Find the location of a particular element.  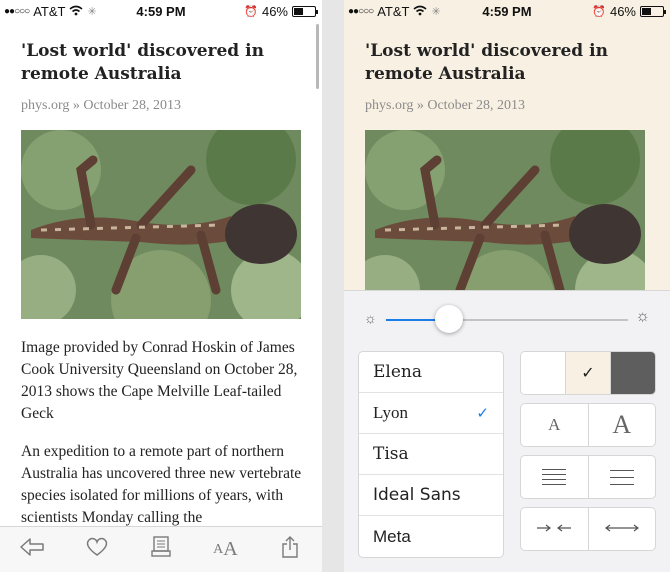

share-button is located at coordinates (290, 550).